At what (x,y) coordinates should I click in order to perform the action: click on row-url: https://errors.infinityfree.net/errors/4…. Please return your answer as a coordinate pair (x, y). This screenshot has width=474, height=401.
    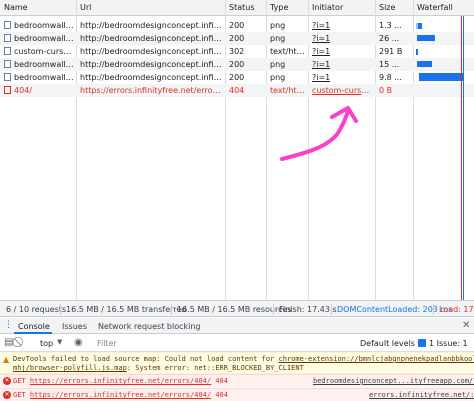
    Looking at the image, I should click on (151, 90).